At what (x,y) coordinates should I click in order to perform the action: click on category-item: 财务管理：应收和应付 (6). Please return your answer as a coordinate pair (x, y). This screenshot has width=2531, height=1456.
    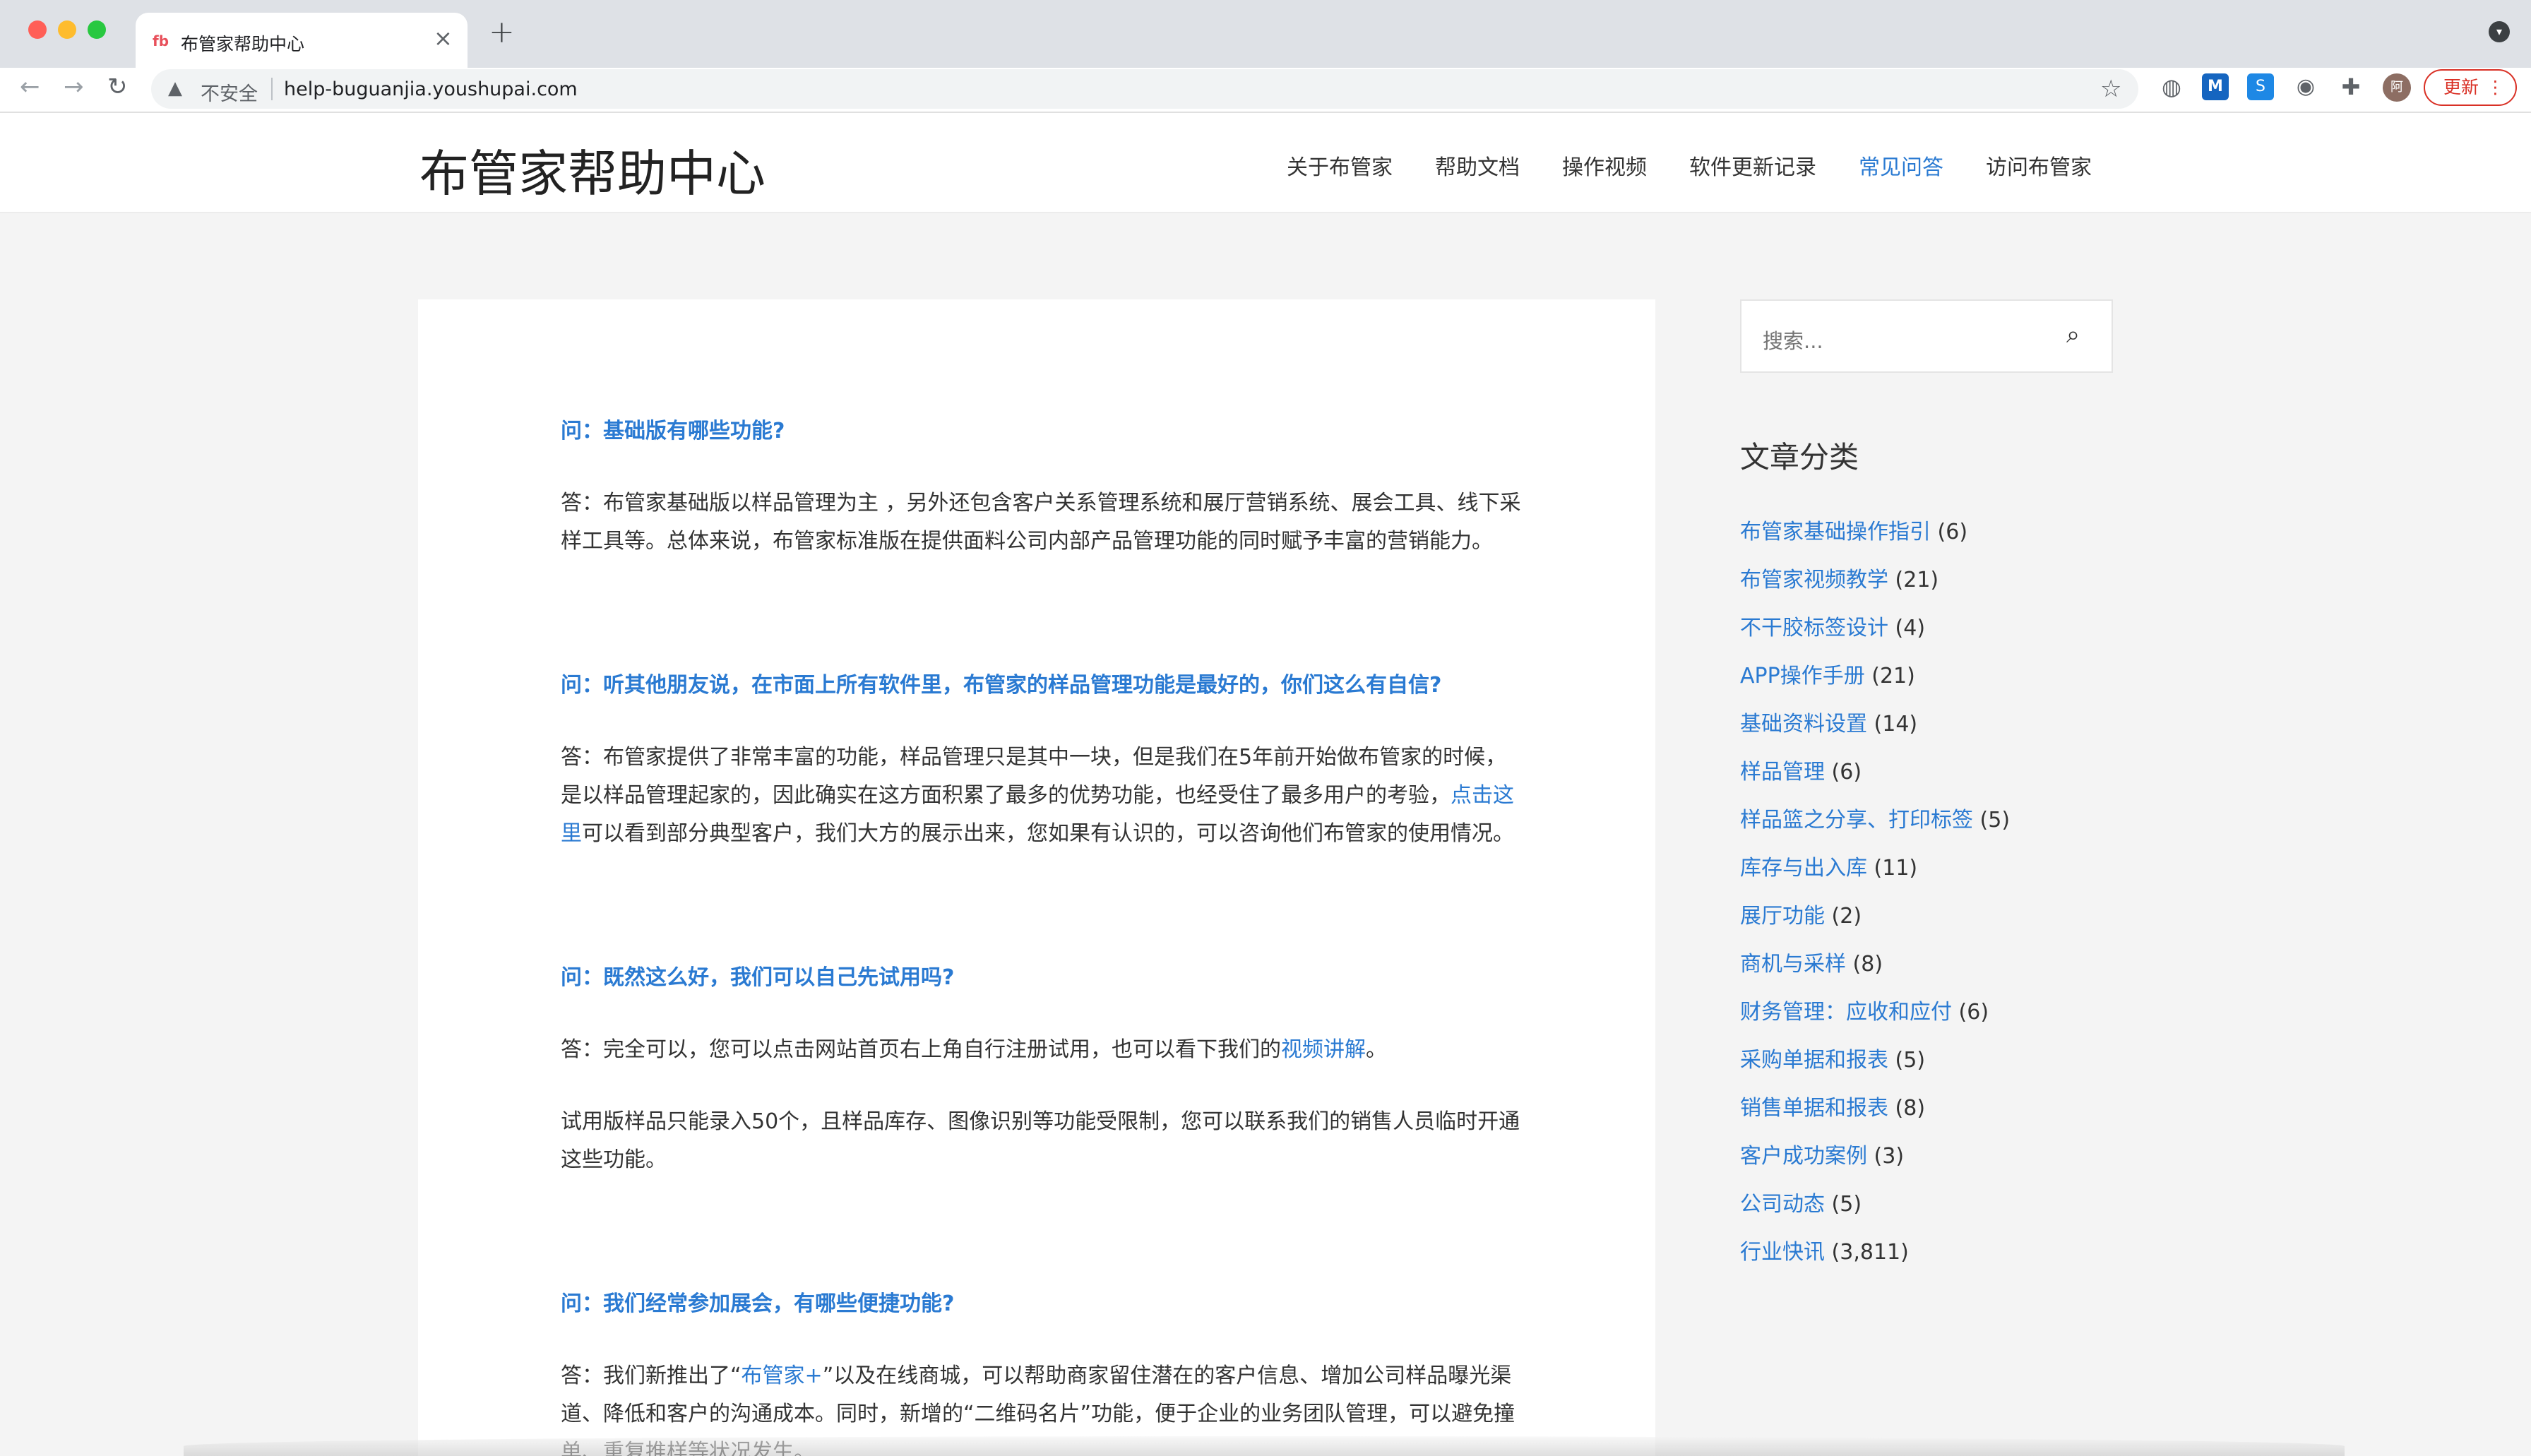
    Looking at the image, I should click on (1864, 1010).